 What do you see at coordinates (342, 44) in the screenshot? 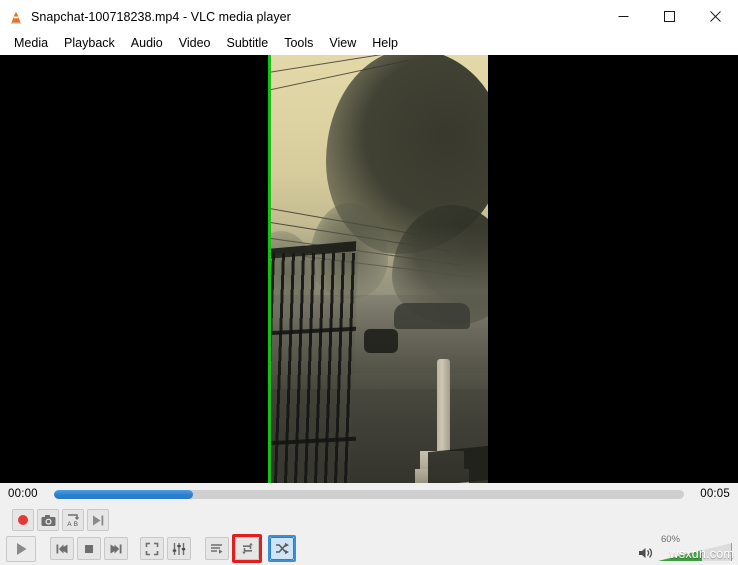
I see `menu-item-view: View` at bounding box center [342, 44].